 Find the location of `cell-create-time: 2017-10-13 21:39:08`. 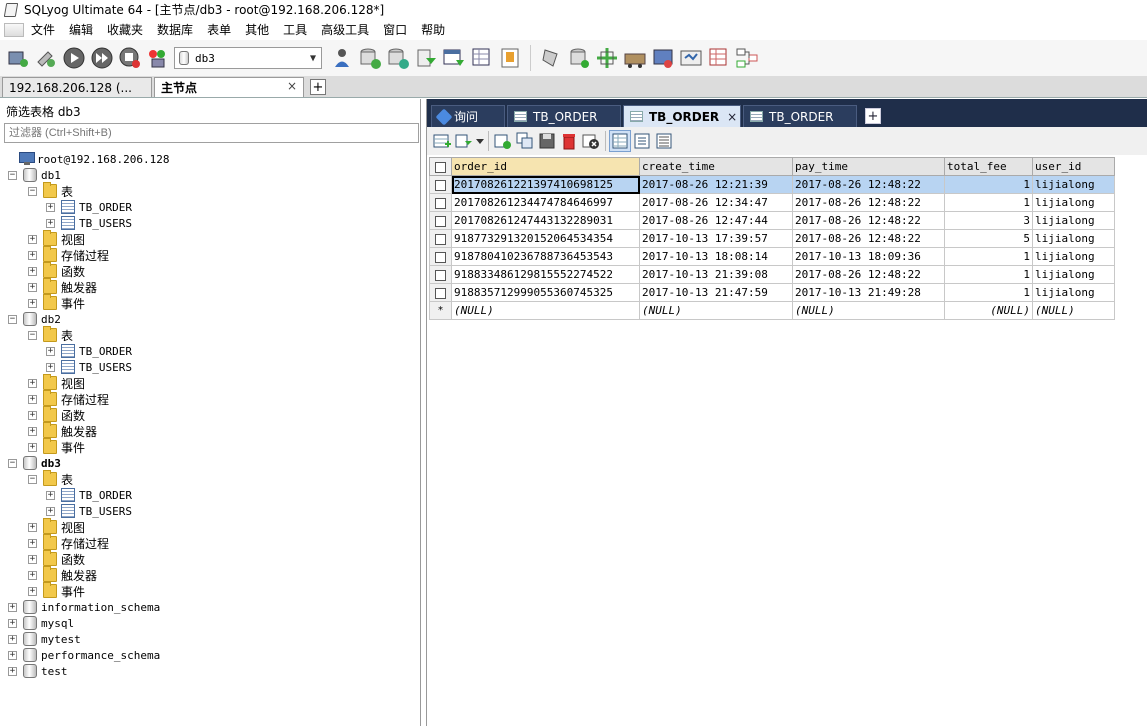

cell-create-time: 2017-10-13 21:39:08 is located at coordinates (716, 274).